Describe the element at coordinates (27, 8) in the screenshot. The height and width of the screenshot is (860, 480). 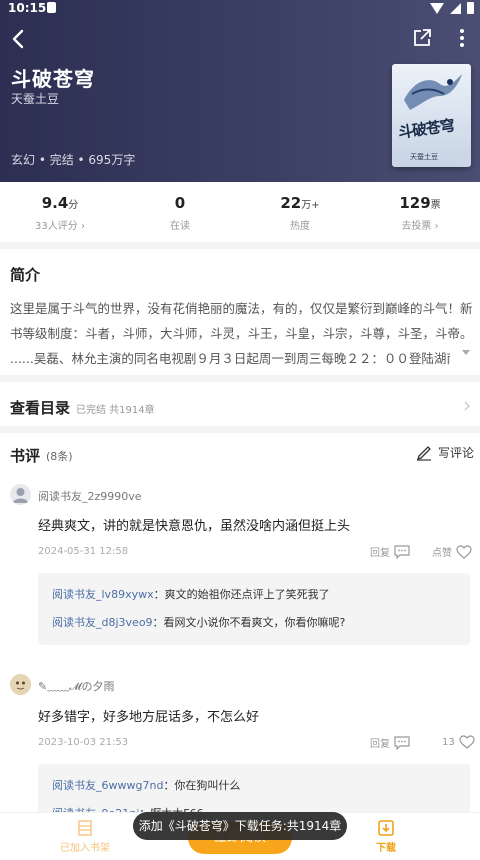
I see `status-time: 10:15` at that location.